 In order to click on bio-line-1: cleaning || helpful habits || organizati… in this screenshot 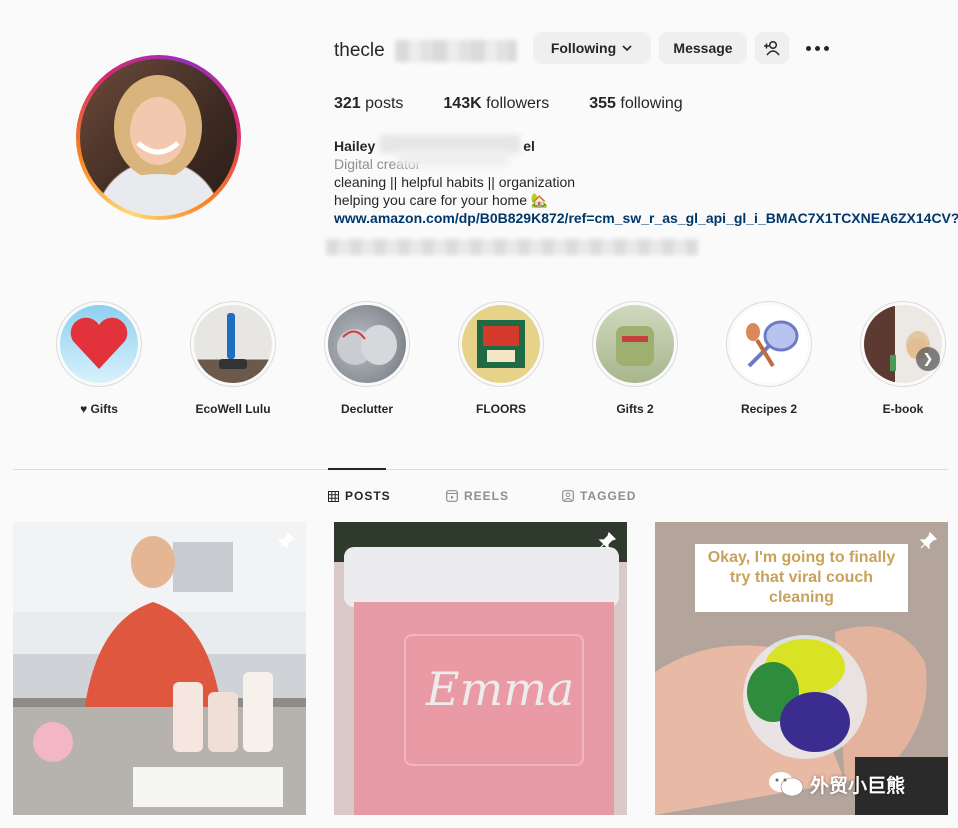, I will do `click(455, 182)`.